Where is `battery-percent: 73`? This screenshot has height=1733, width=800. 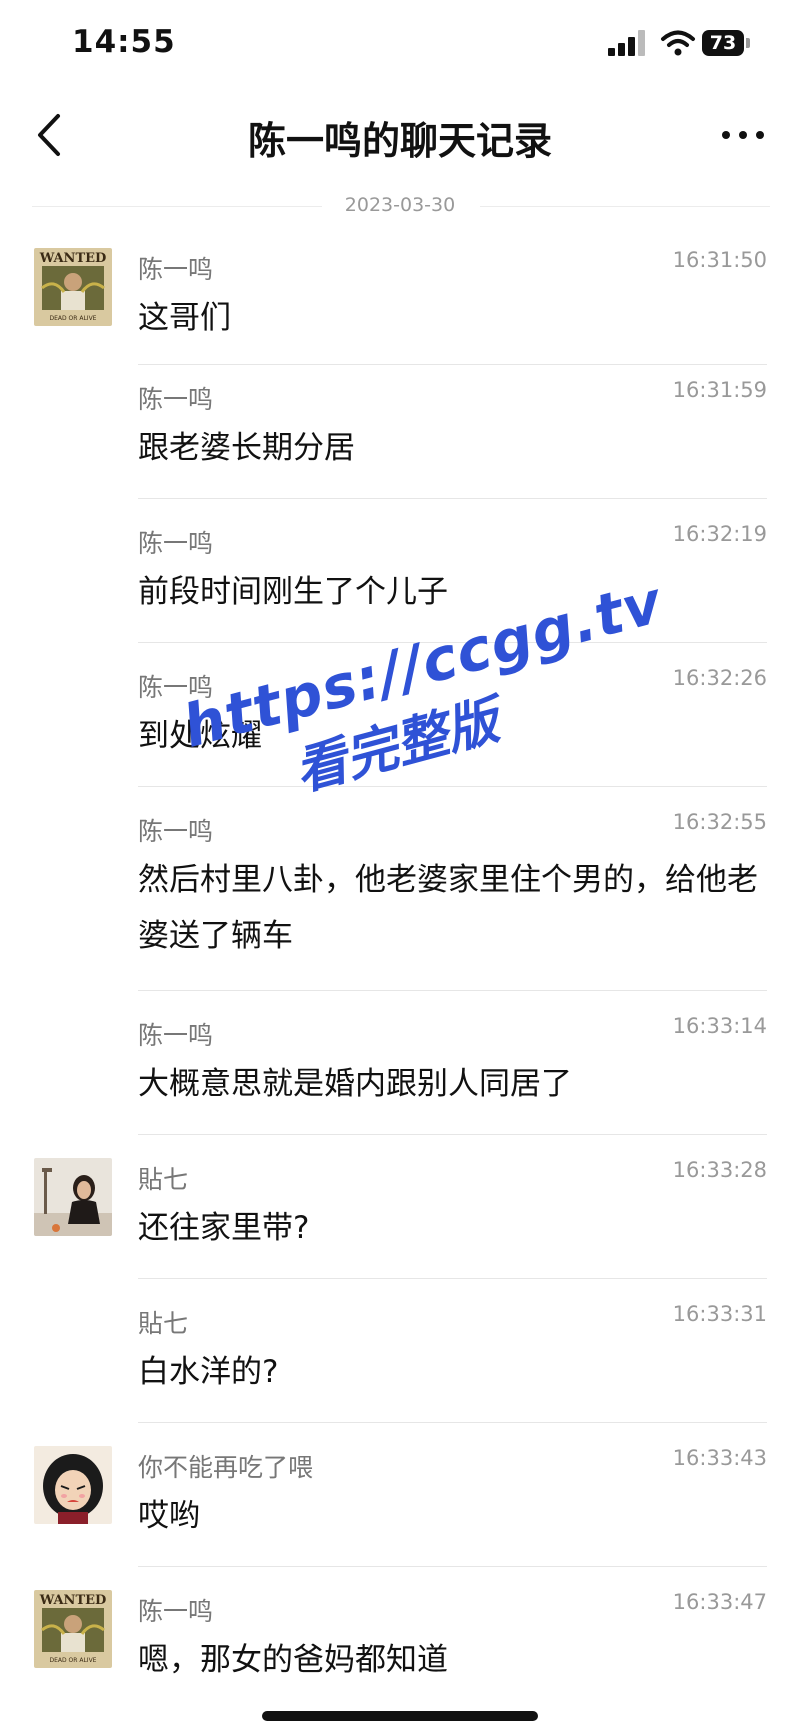 battery-percent: 73 is located at coordinates (723, 43).